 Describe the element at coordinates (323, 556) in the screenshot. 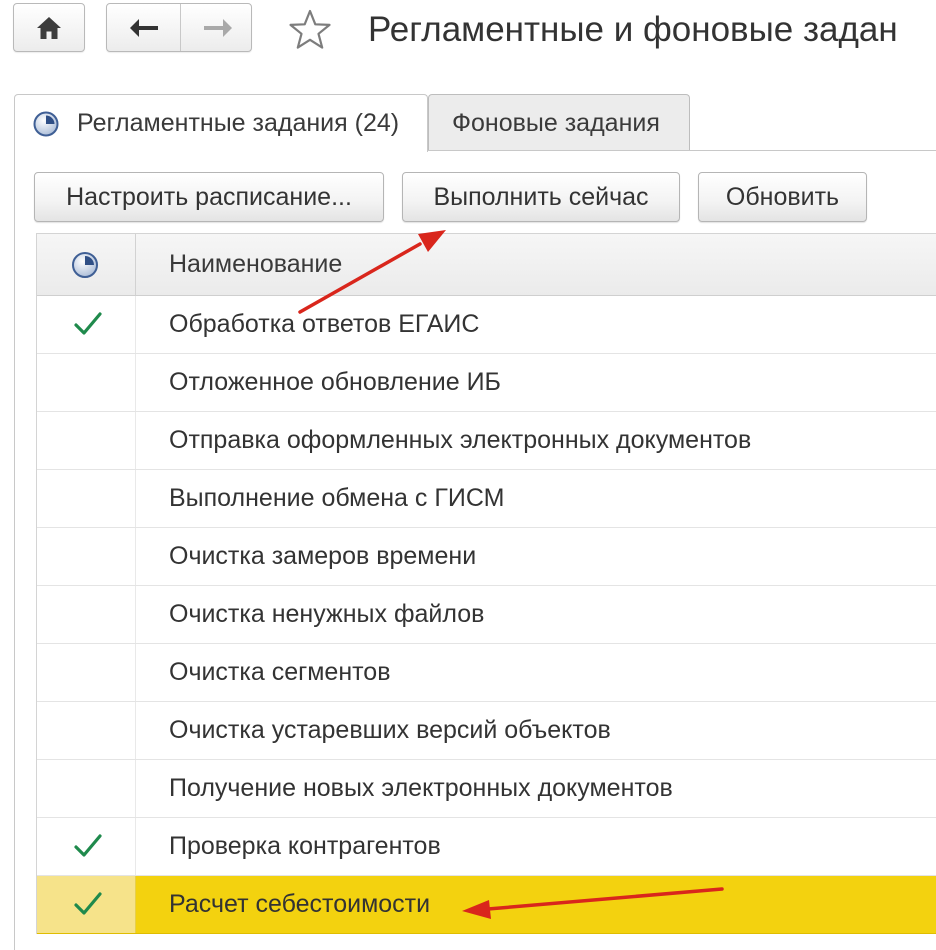

I see `job-name: Очистка замеров времени` at that location.